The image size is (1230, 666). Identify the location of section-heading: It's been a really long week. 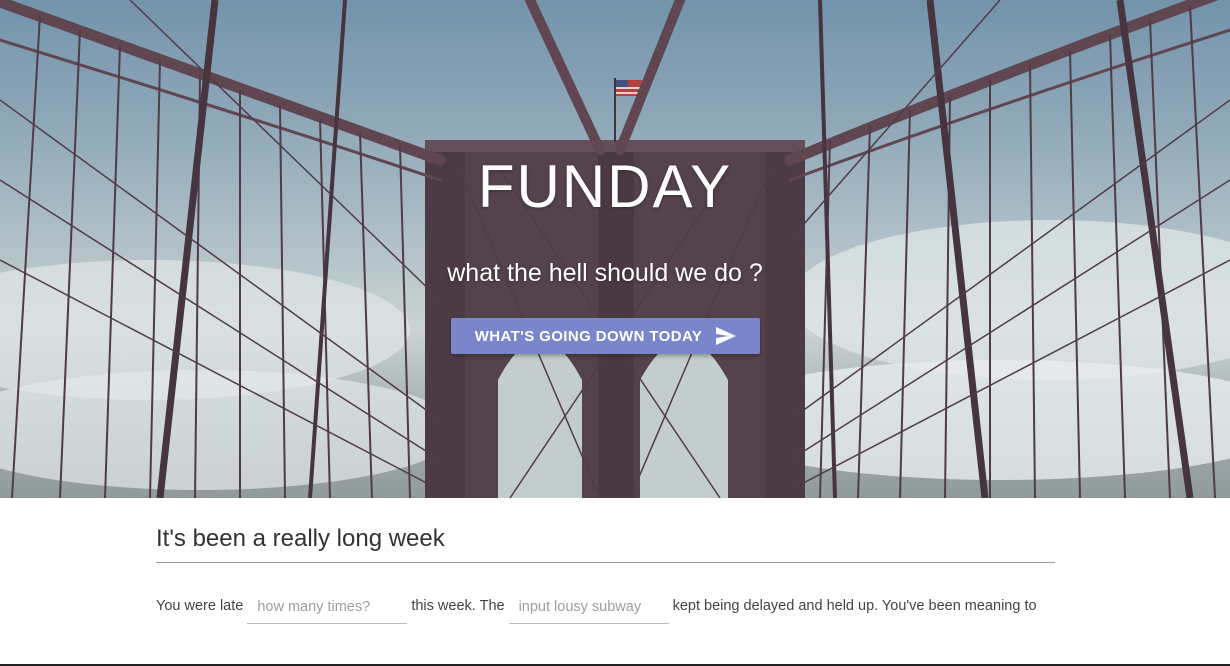
(300, 538).